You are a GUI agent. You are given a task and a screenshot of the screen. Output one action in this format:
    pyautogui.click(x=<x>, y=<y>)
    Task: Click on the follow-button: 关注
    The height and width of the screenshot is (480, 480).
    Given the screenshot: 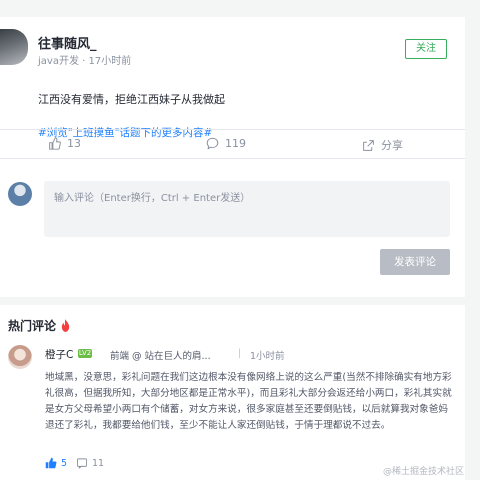 What is the action you would take?
    pyautogui.click(x=426, y=49)
    